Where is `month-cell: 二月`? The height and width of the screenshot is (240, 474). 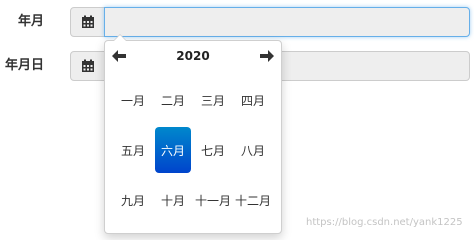 month-cell: 二月 is located at coordinates (173, 100).